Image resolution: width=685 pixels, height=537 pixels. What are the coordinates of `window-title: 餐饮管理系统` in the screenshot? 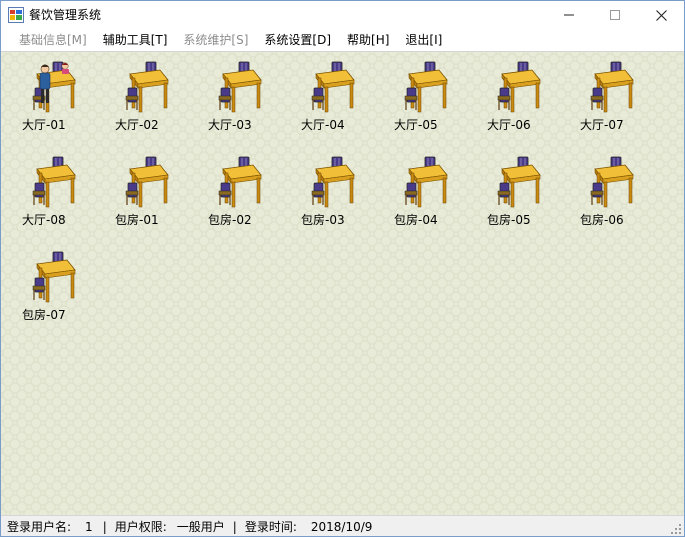 It's located at (65, 15).